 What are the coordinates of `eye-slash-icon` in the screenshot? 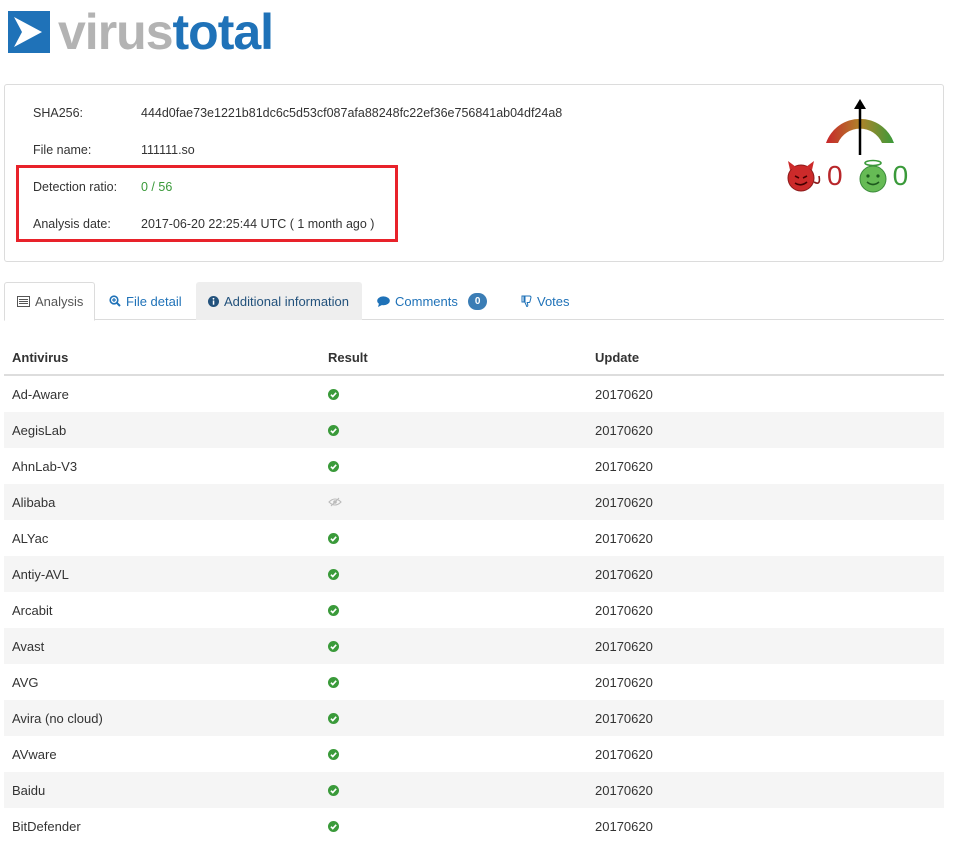 It's located at (335, 502).